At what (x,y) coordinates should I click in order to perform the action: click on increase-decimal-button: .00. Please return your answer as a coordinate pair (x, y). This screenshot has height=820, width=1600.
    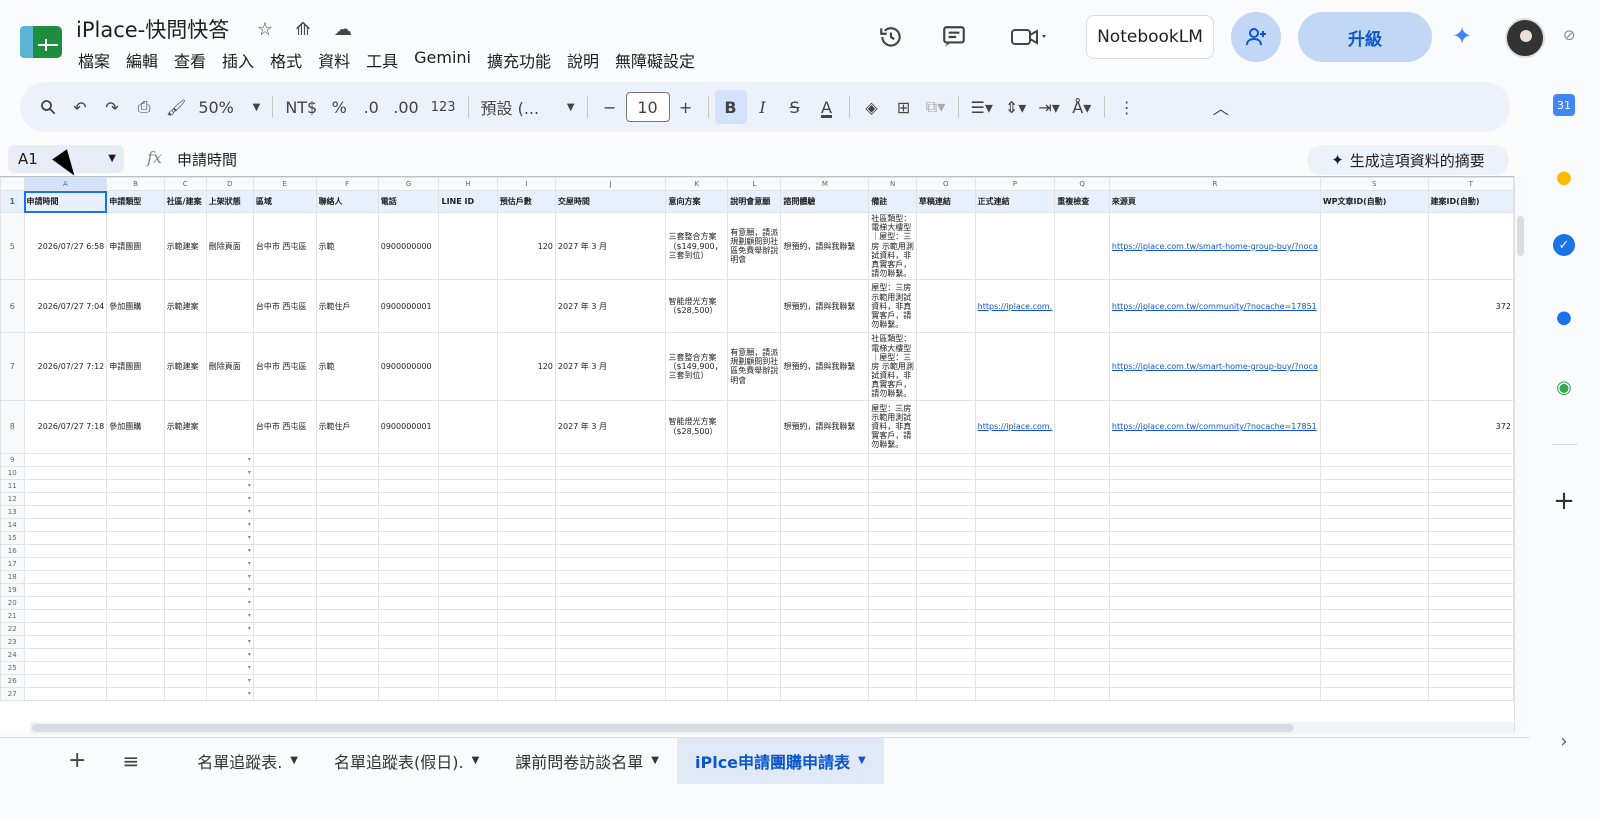
    Looking at the image, I should click on (405, 107).